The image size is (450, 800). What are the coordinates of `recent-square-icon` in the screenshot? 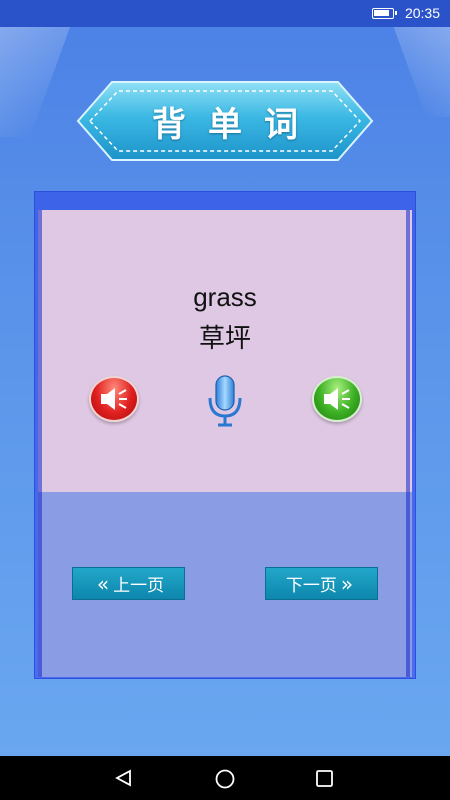 It's located at (324, 778).